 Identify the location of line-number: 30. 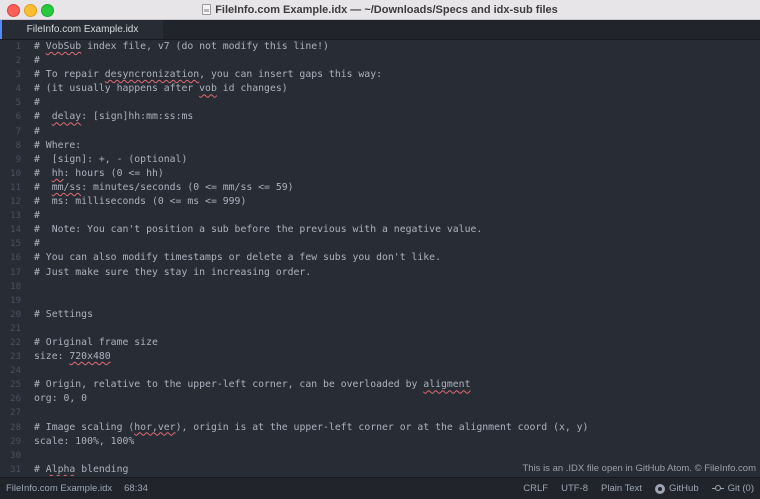
(15, 455).